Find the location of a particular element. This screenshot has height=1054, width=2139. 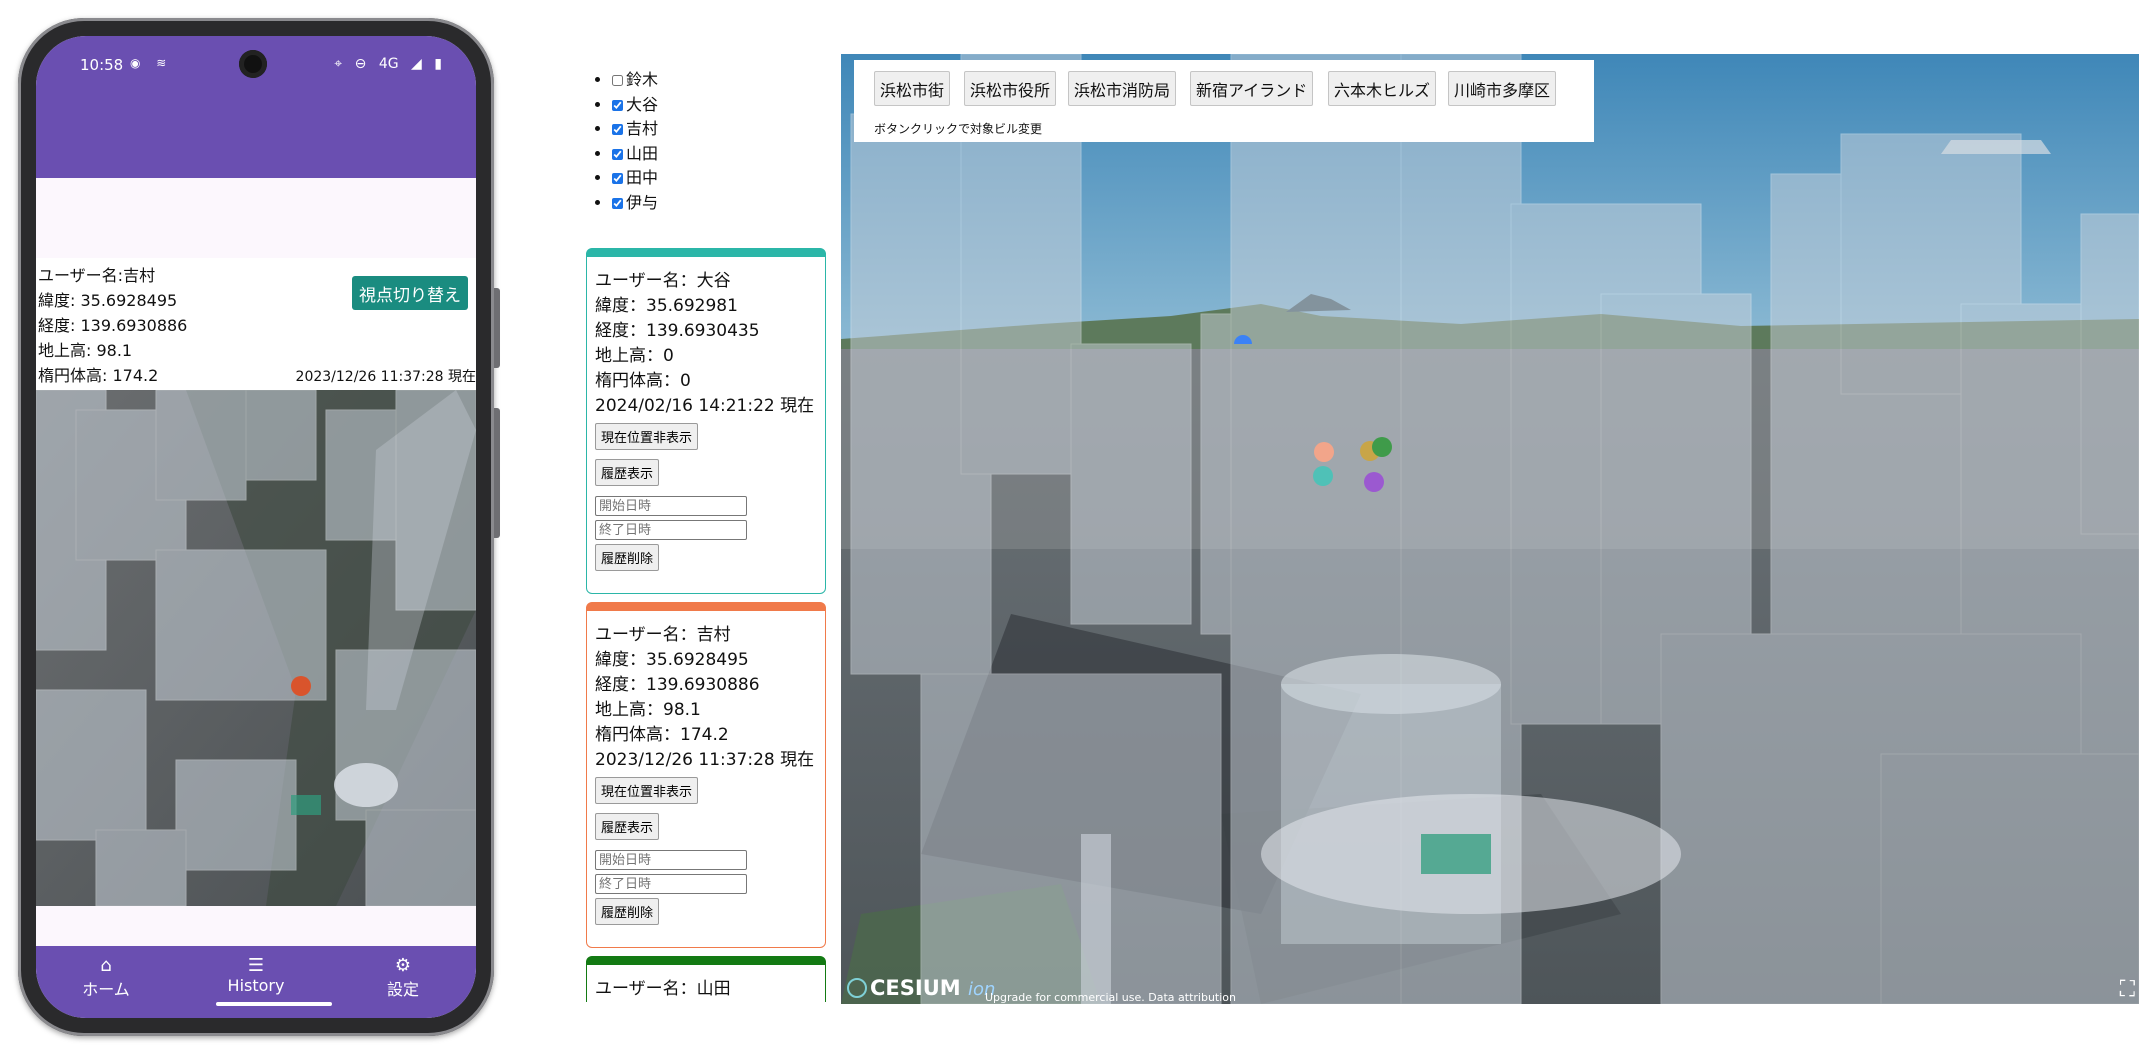

card-ellipsoid: 楕円体高：174.2 is located at coordinates (662, 735).